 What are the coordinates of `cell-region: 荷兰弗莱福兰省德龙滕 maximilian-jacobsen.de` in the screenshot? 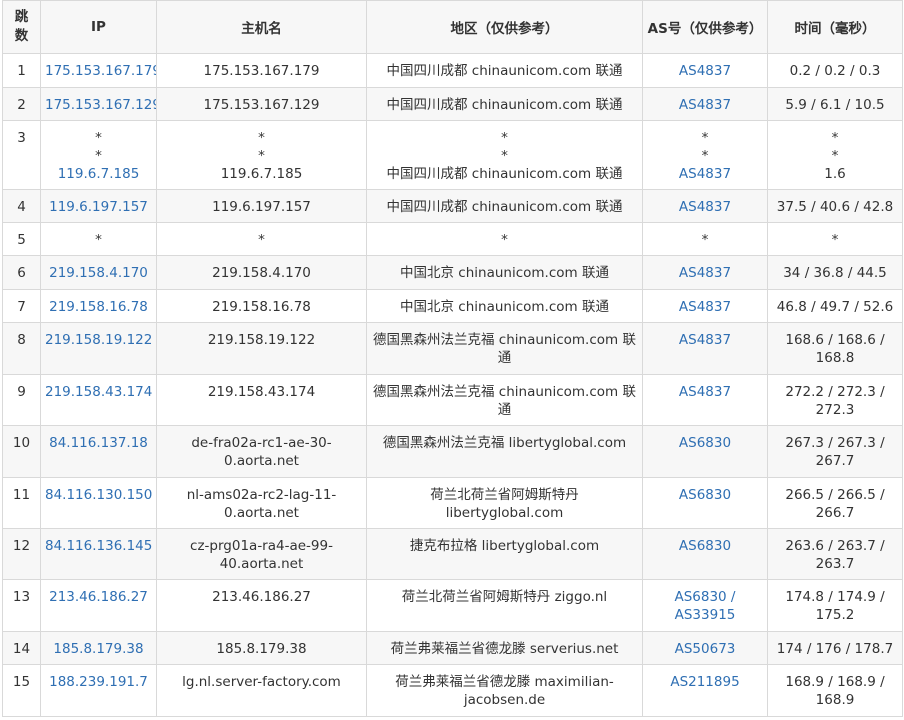 It's located at (504, 690).